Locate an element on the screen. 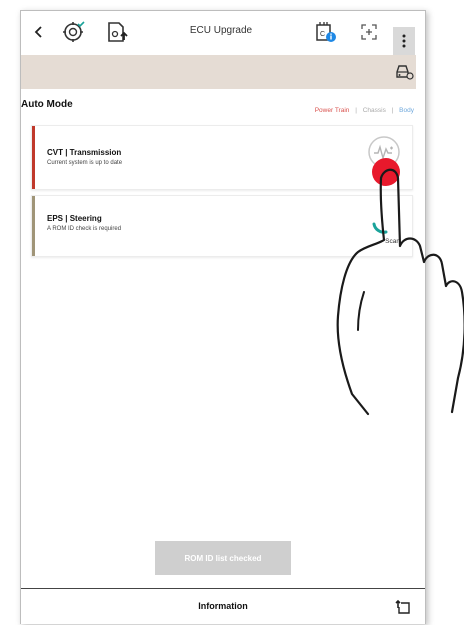 This screenshot has width=464, height=625. svg-text: C is located at coordinates (322, 34).